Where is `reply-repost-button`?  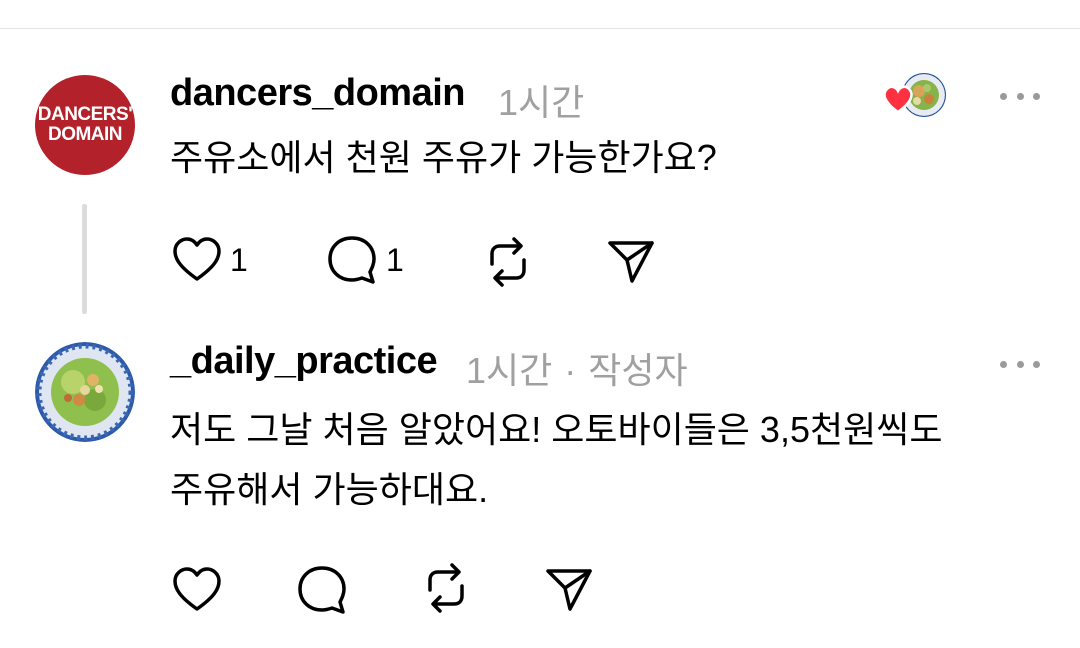 reply-repost-button is located at coordinates (446, 588).